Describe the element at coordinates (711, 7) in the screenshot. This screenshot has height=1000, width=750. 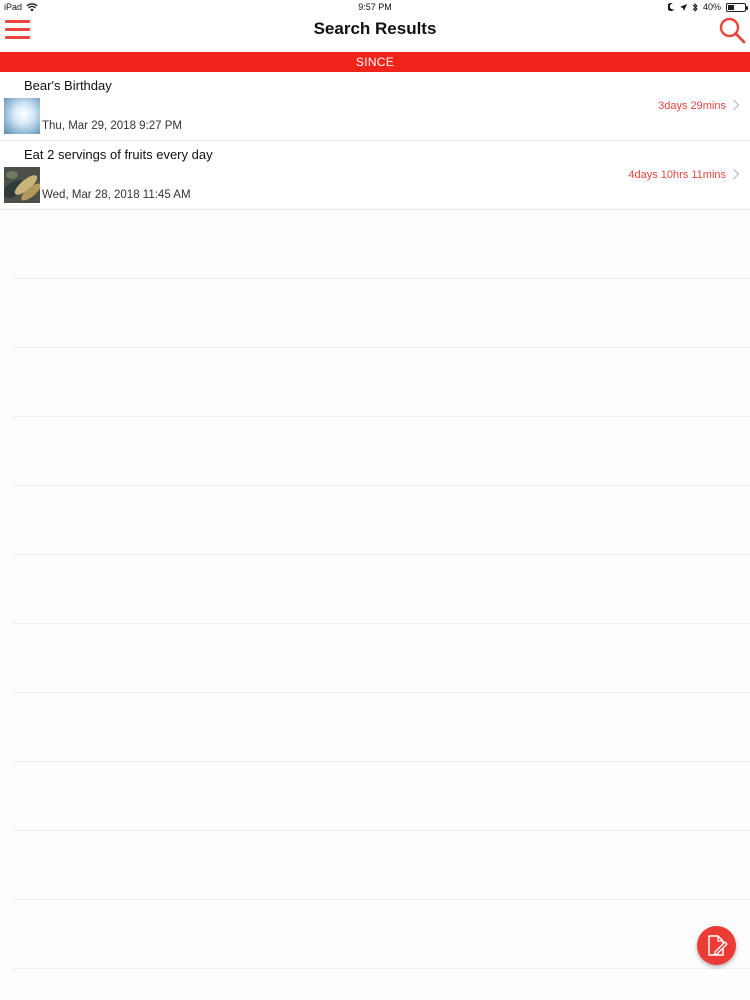
I see `battery-percent: 40%` at that location.